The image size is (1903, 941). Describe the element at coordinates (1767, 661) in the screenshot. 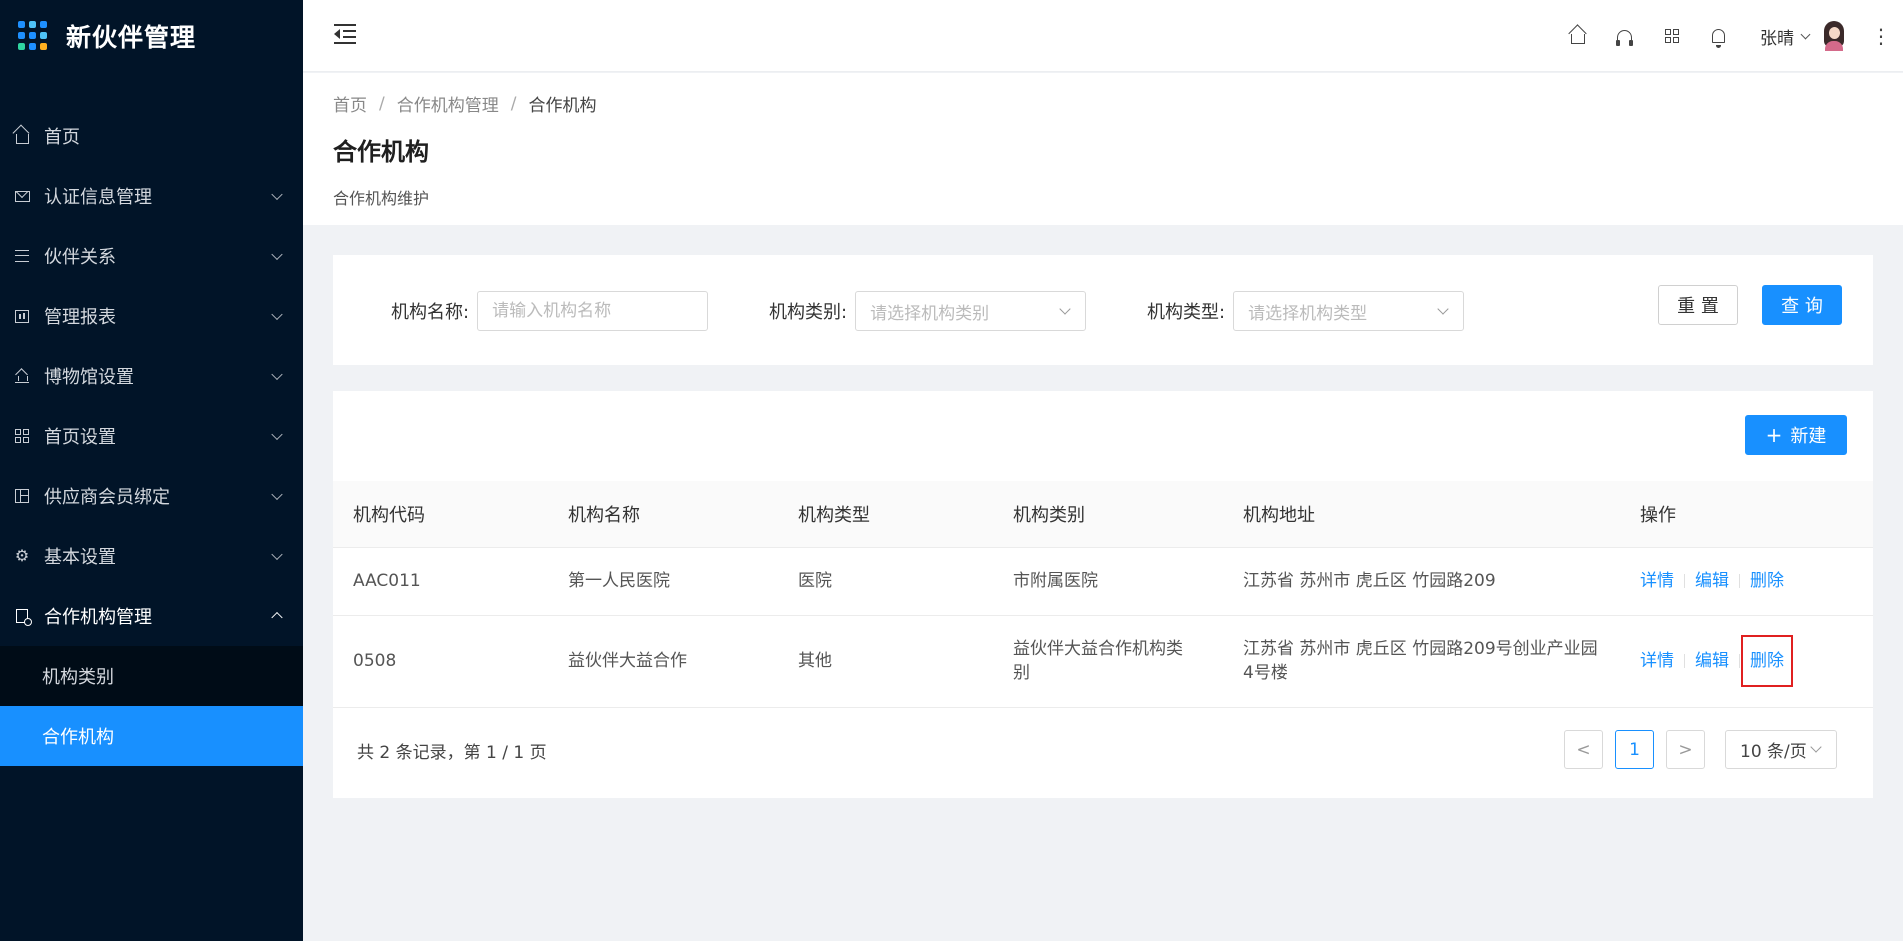

I see `delete-link-highlighted: 删除` at that location.